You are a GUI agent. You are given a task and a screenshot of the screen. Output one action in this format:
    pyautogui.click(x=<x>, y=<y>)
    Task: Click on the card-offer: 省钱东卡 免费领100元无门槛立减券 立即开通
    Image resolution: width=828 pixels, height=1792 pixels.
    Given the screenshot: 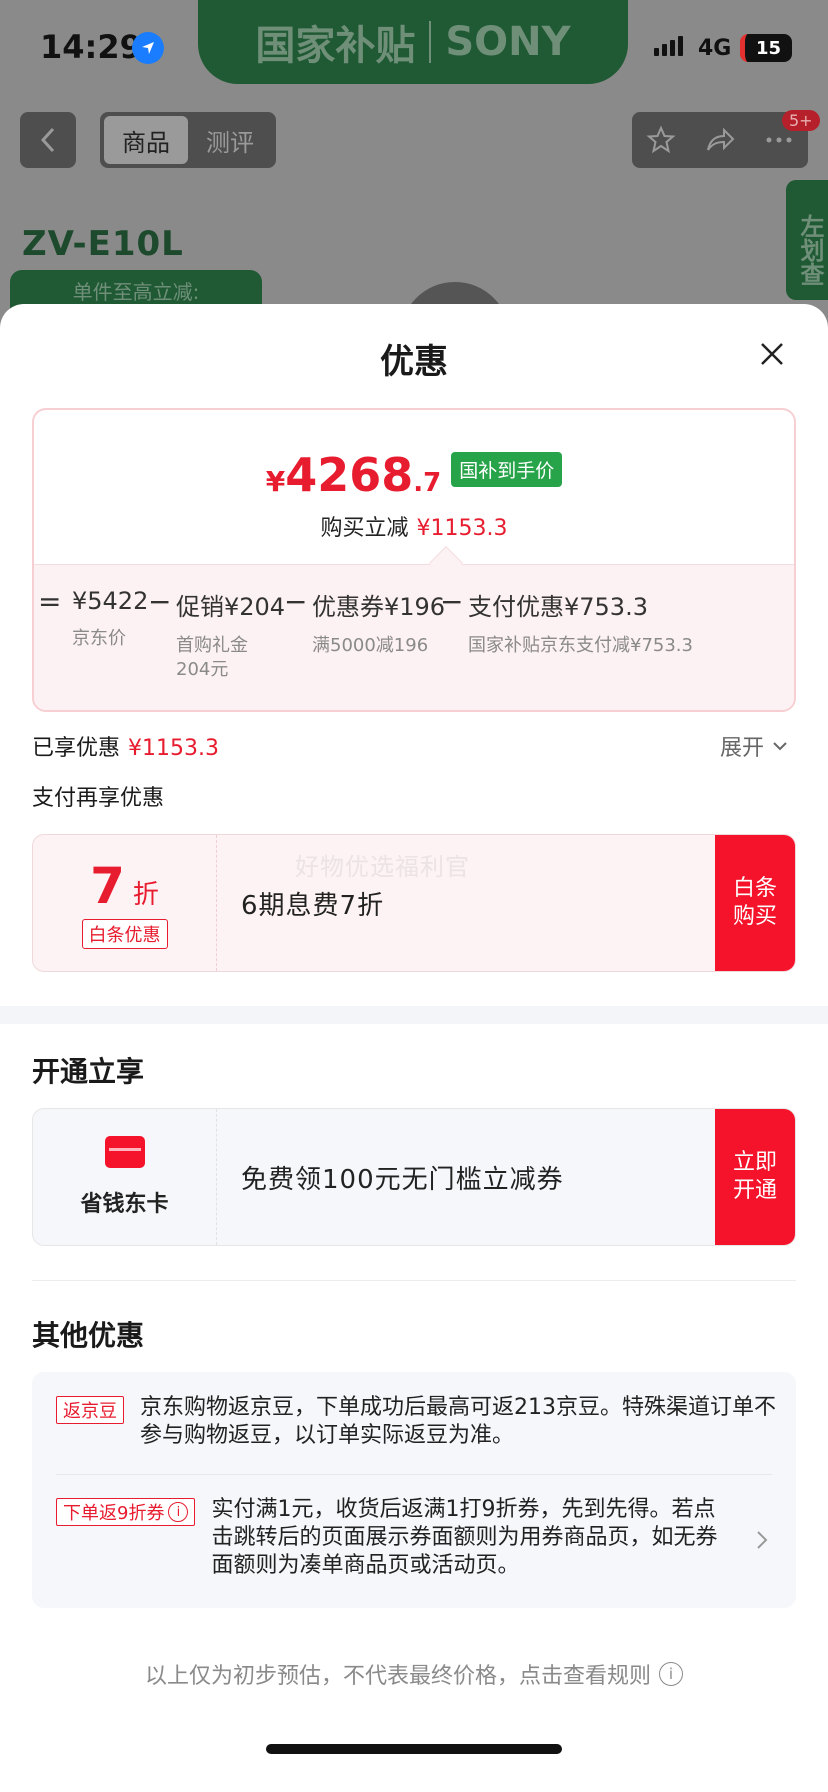 What is the action you would take?
    pyautogui.click(x=414, y=1177)
    